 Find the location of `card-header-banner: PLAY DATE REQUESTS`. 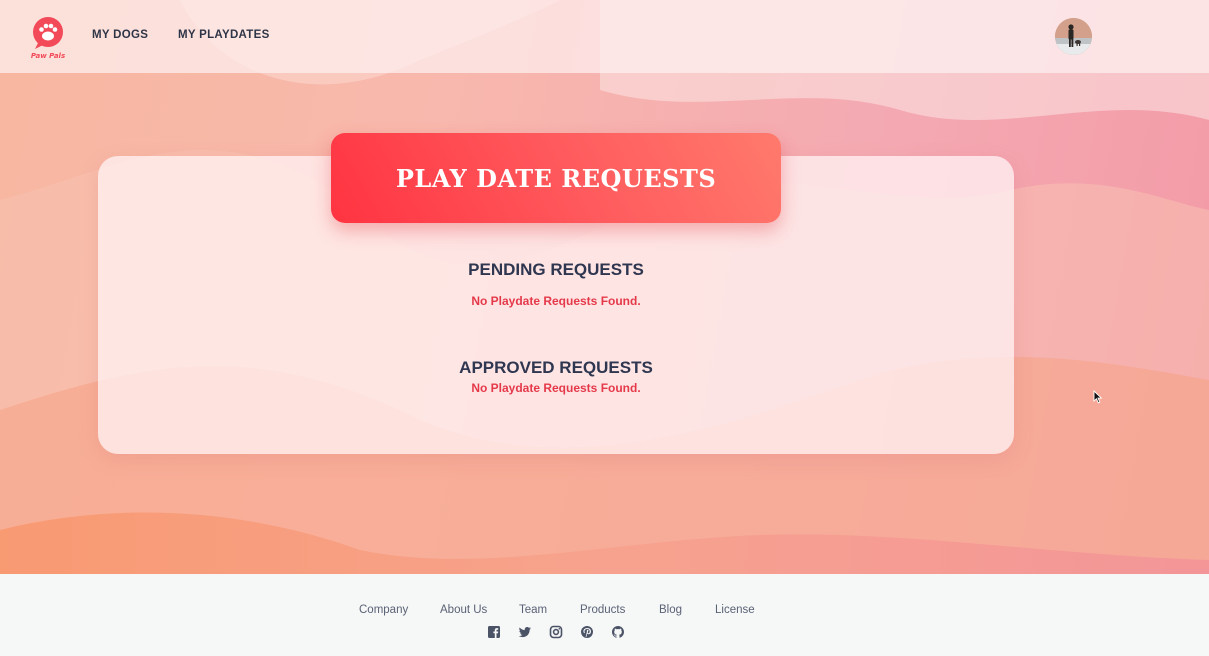

card-header-banner: PLAY DATE REQUESTS is located at coordinates (556, 178).